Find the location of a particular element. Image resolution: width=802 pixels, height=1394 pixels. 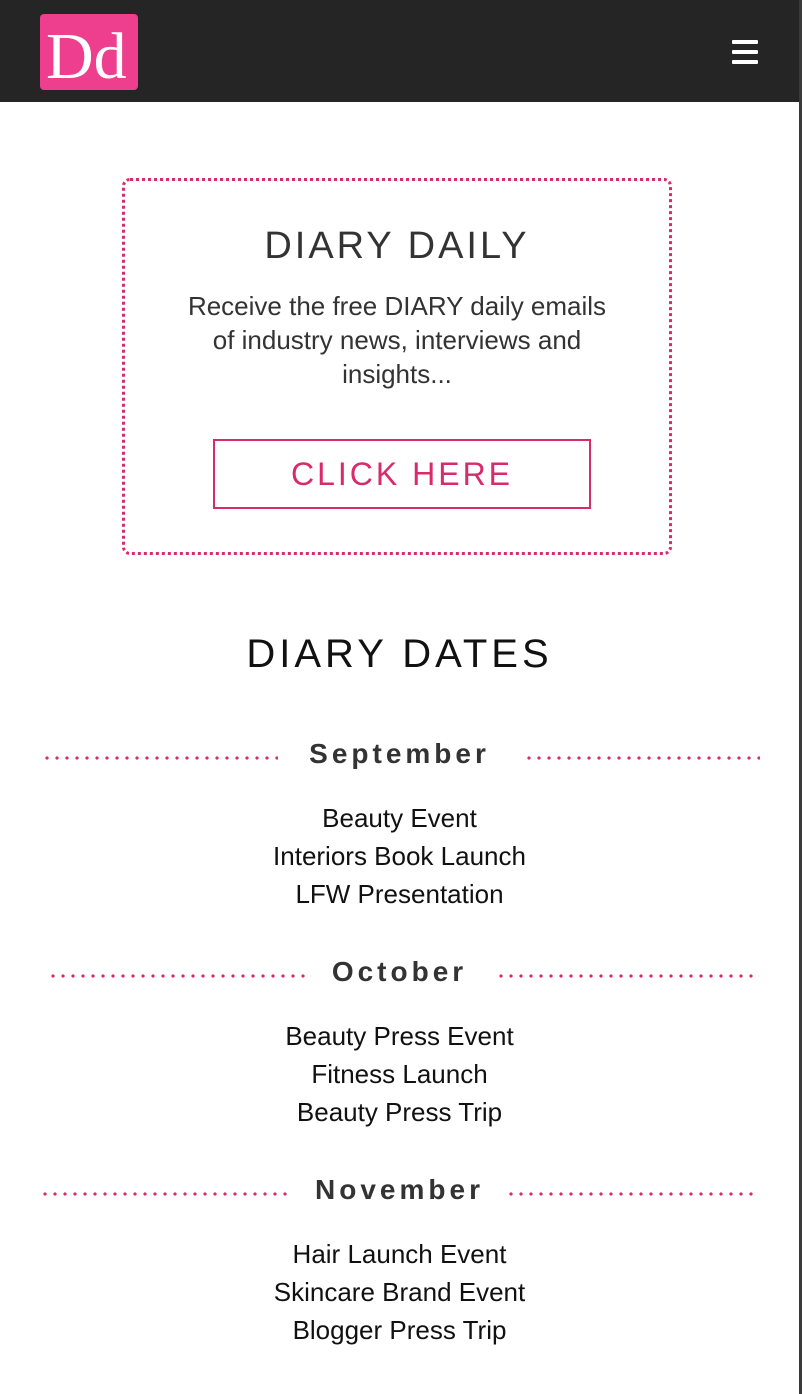

event-item: Beauty Event is located at coordinates (399, 818).